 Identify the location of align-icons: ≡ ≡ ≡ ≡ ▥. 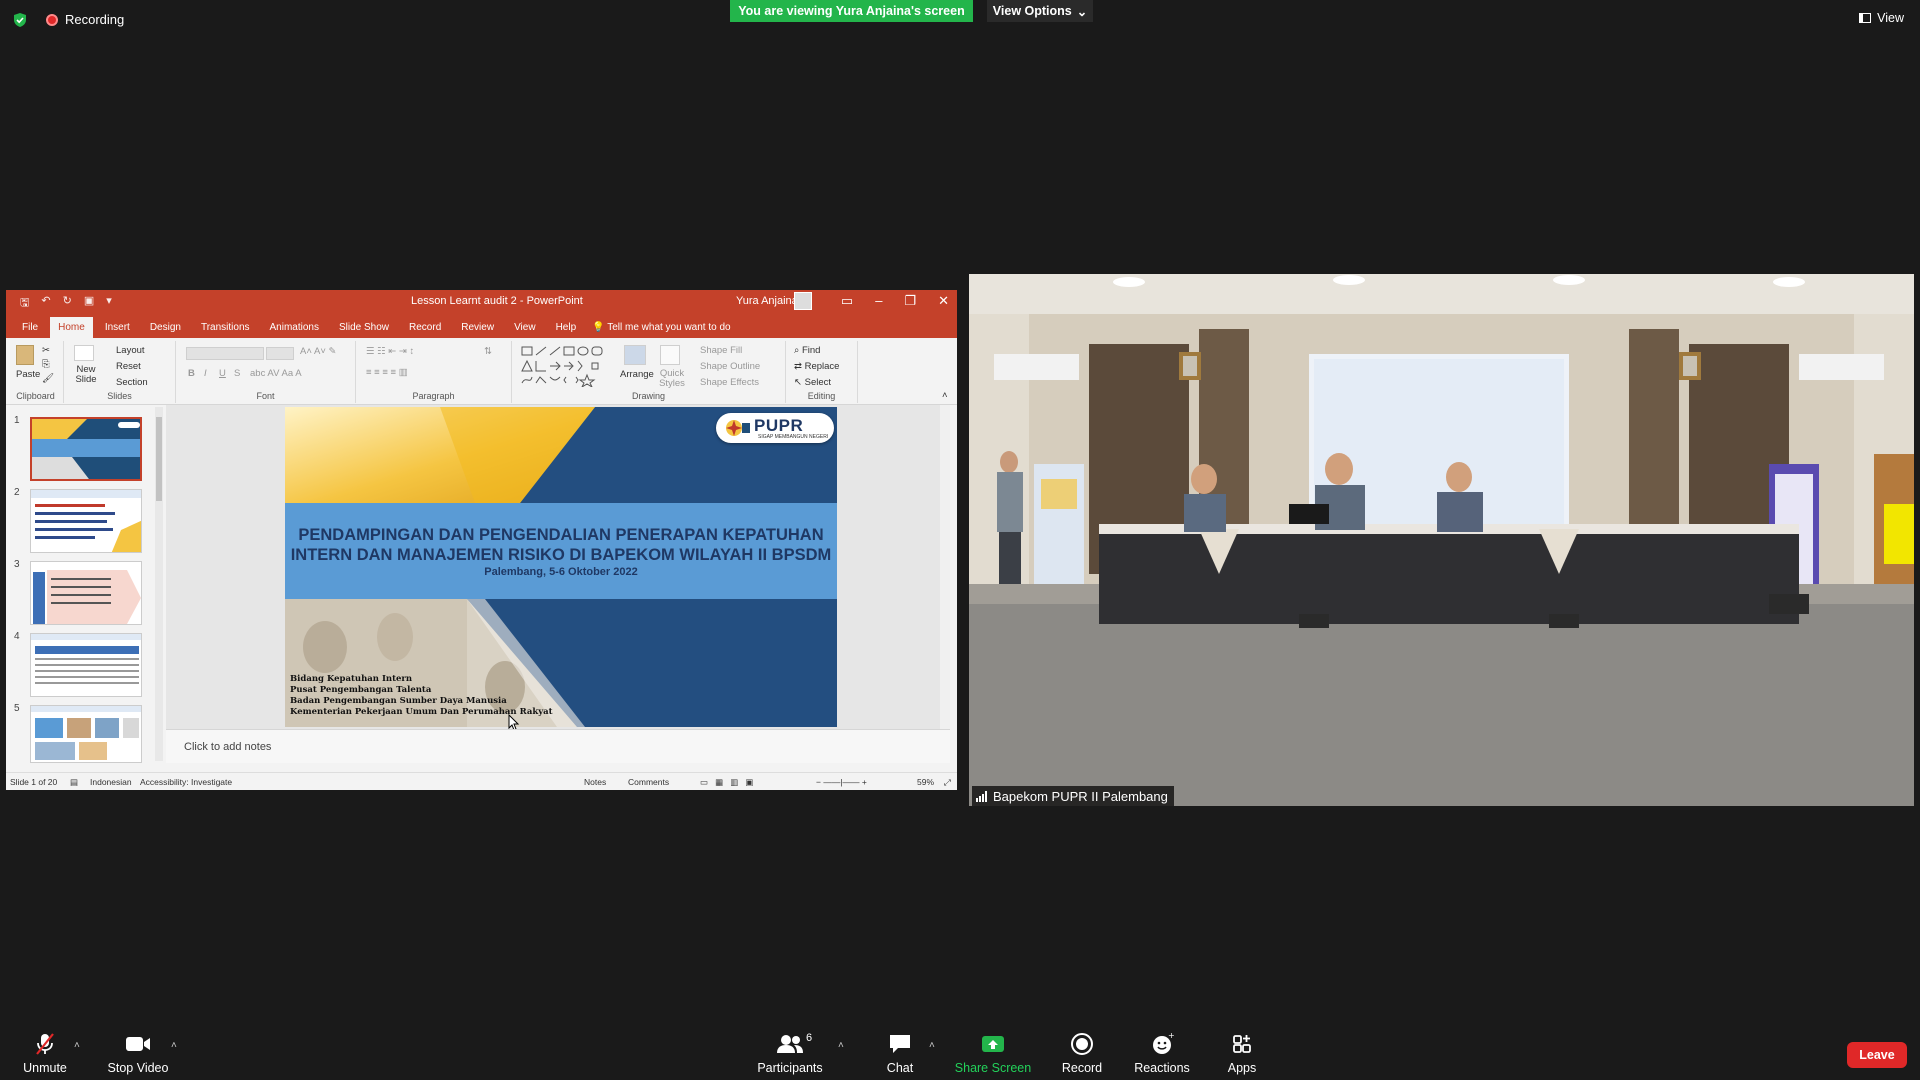
(387, 372).